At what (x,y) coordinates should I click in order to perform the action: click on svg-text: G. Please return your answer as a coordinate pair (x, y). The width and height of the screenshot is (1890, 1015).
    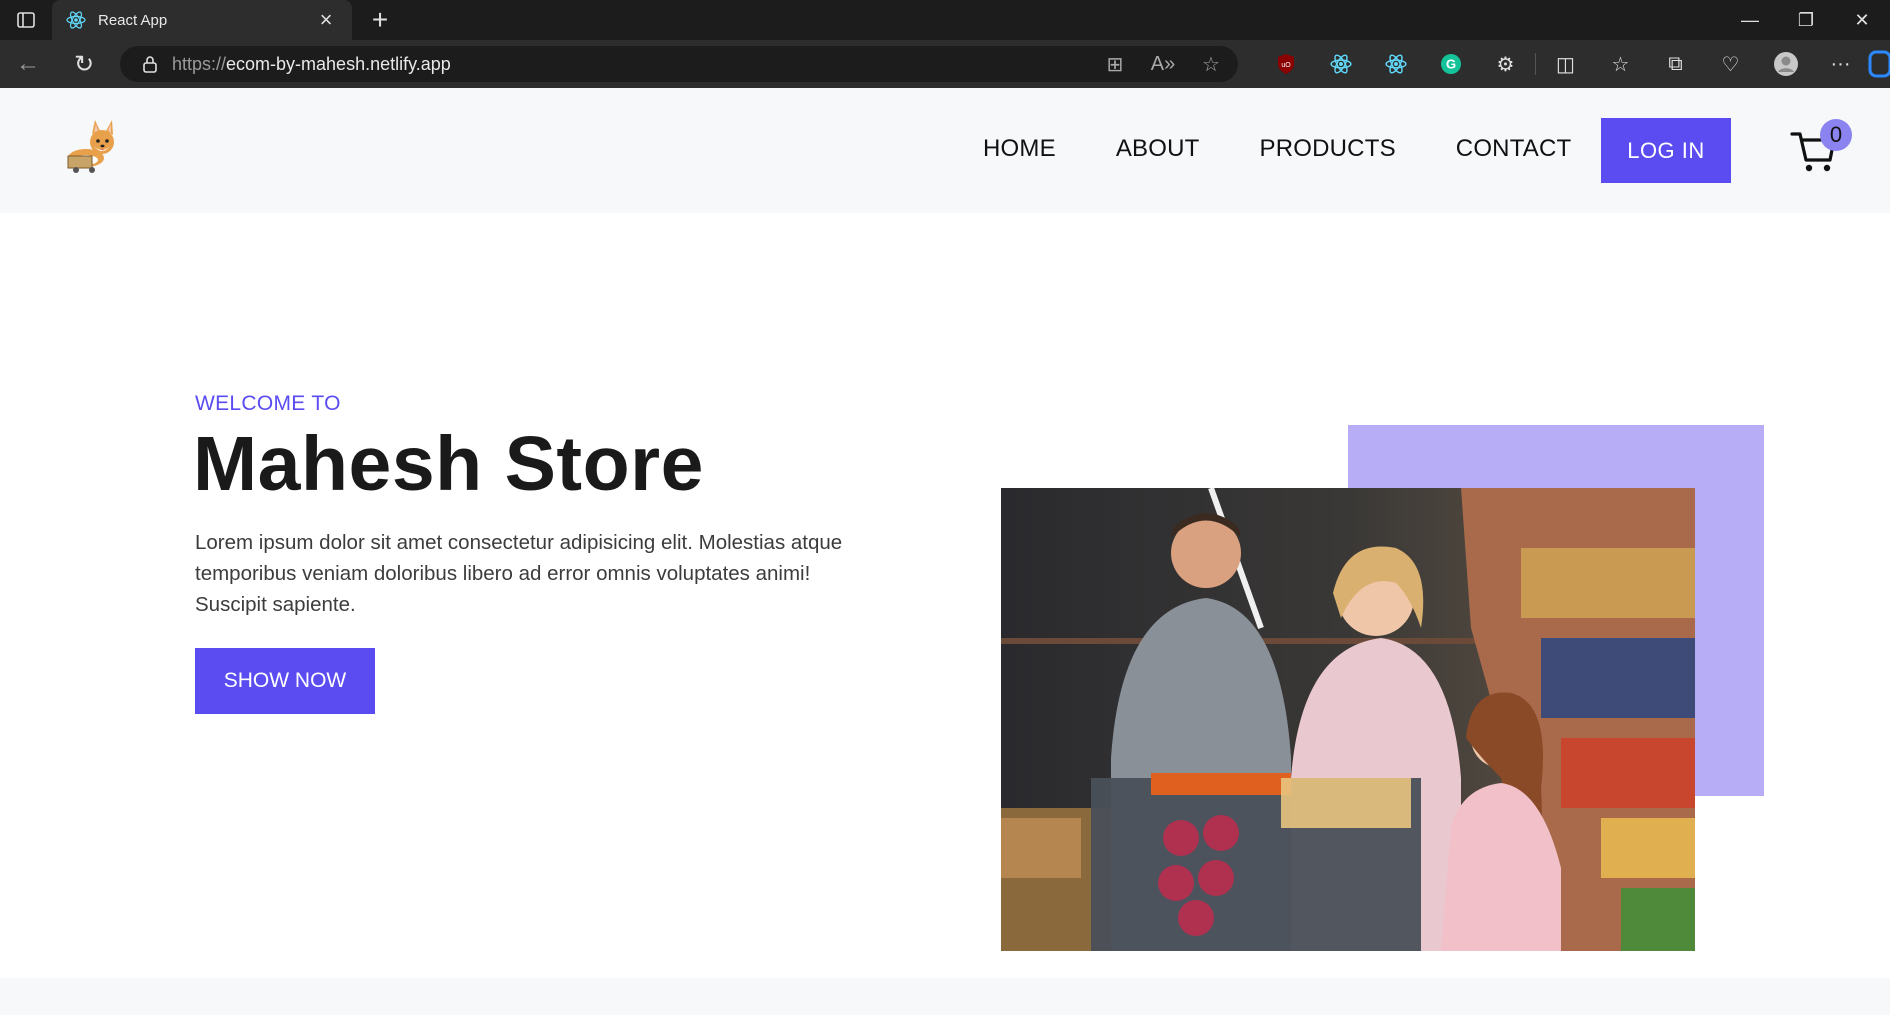
    Looking at the image, I should click on (1450, 64).